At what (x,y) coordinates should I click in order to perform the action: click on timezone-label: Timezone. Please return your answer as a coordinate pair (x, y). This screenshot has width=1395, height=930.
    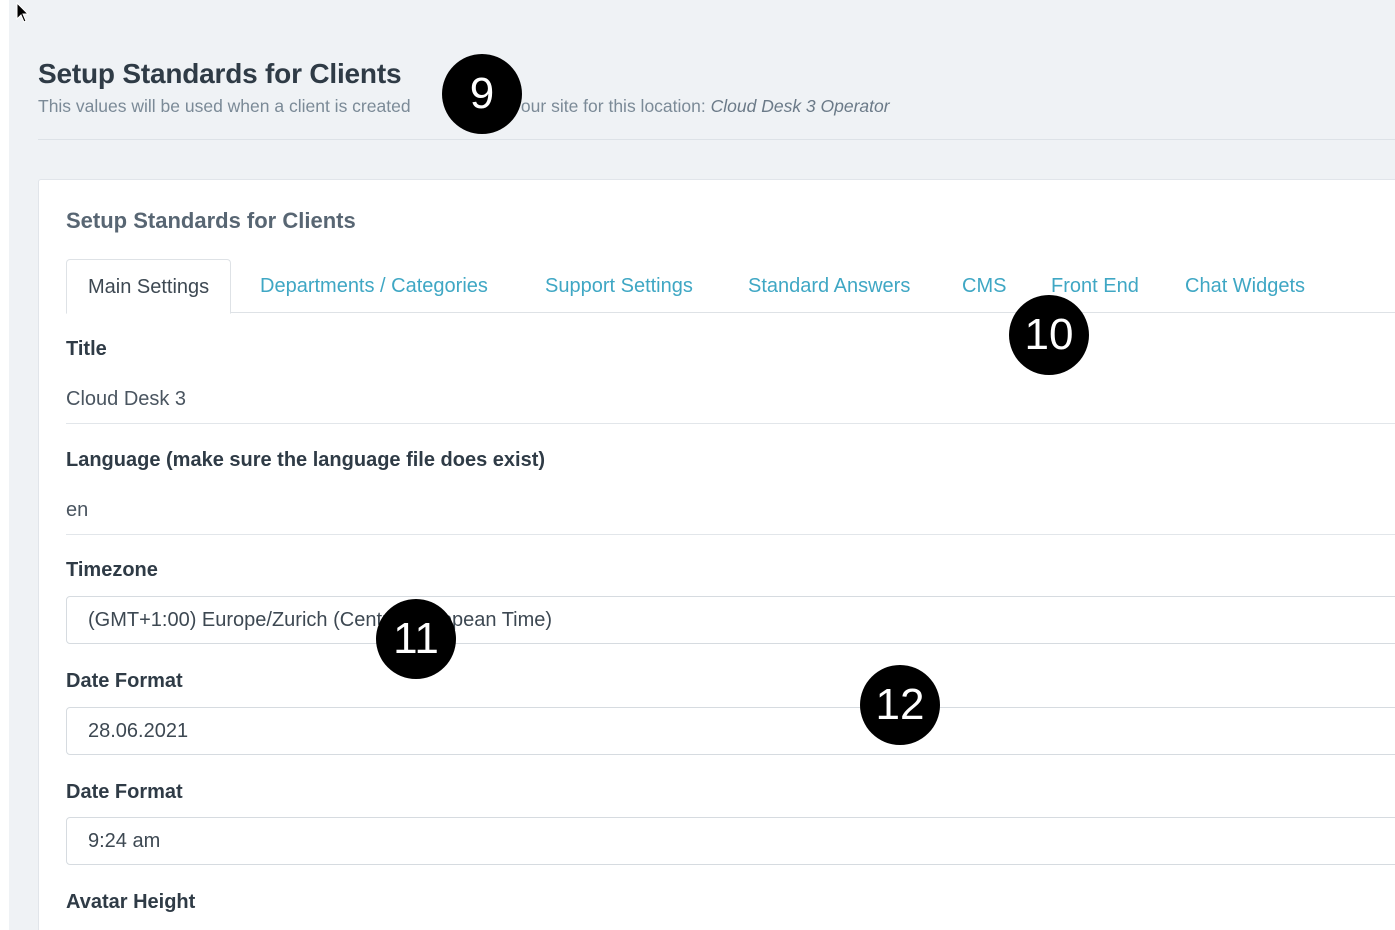
    Looking at the image, I should click on (112, 570).